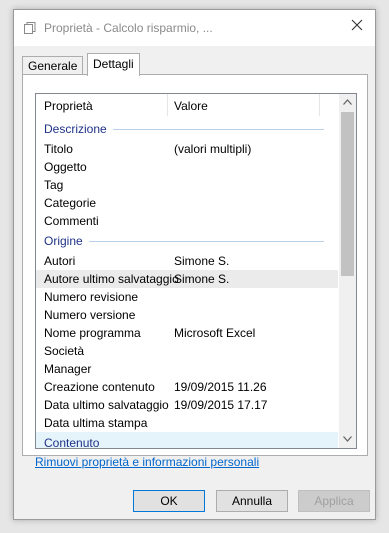 The image size is (389, 533). I want to click on group-header-contenuto: Contenuto, so click(187, 440).